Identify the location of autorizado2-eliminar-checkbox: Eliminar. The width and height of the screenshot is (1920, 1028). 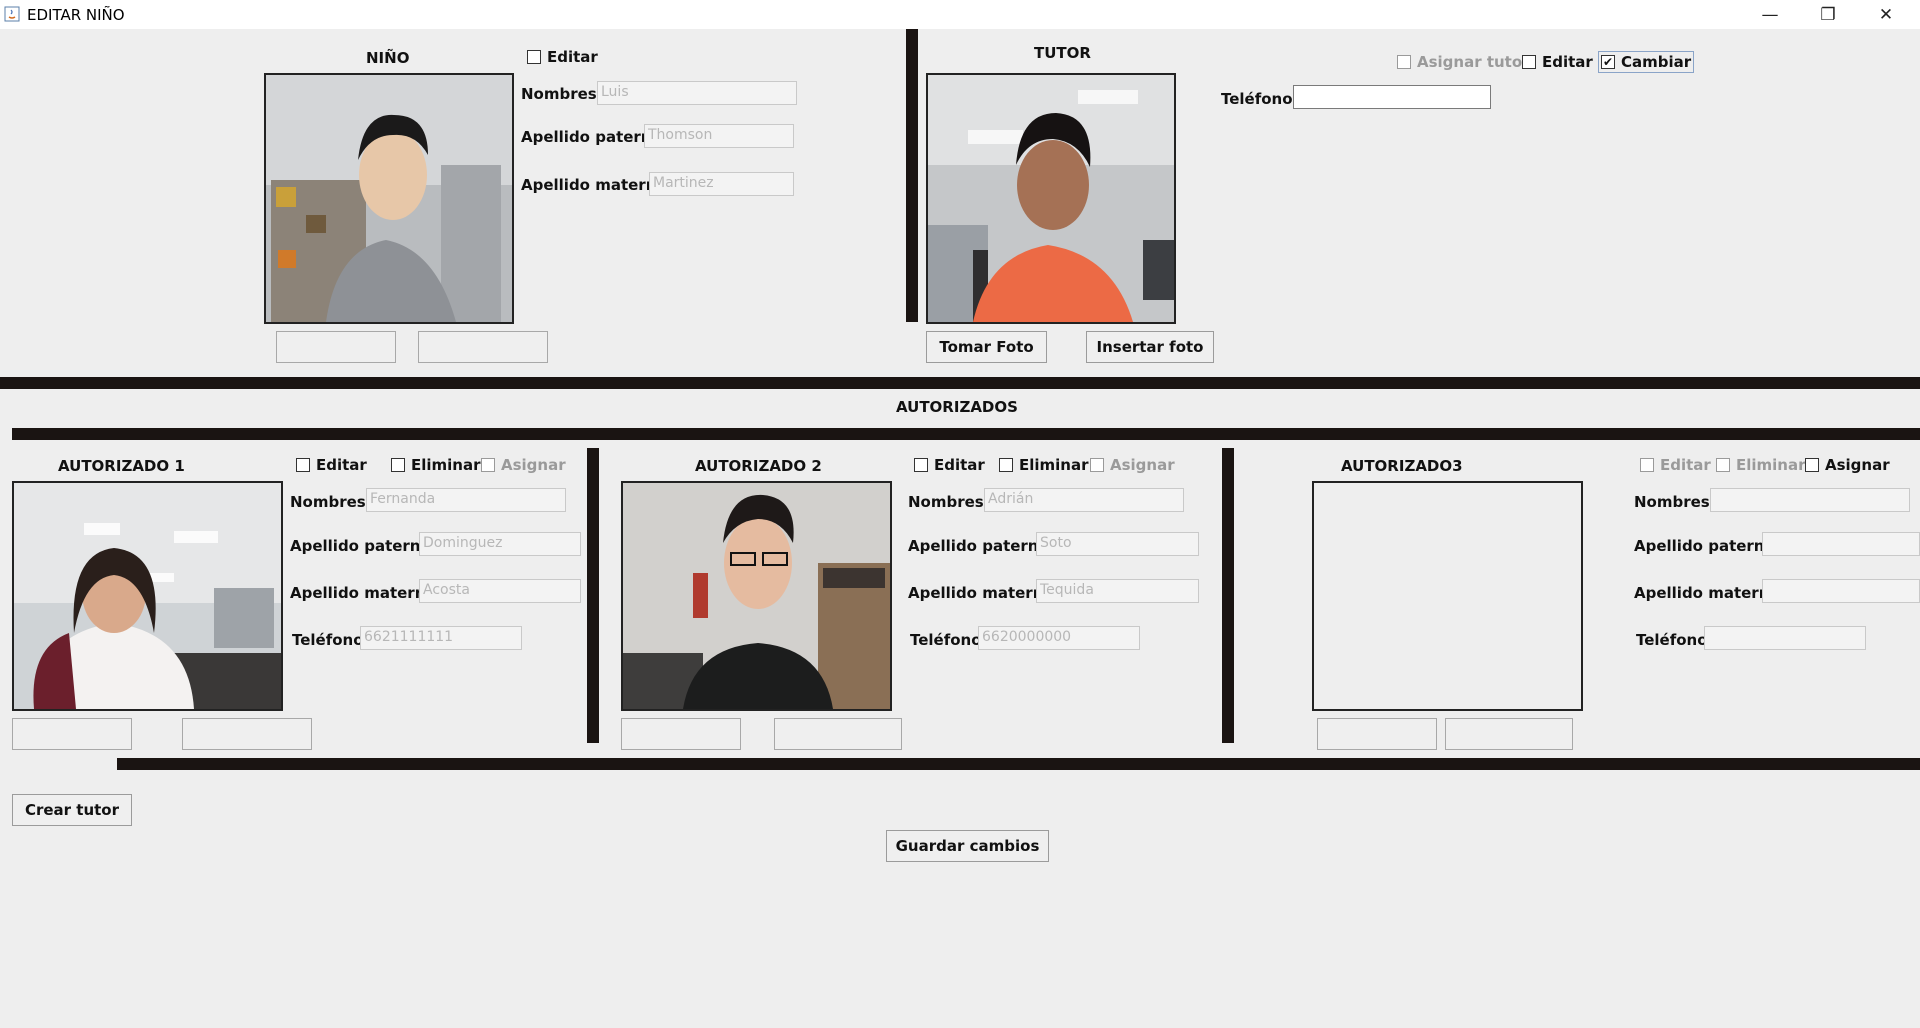
(1044, 465).